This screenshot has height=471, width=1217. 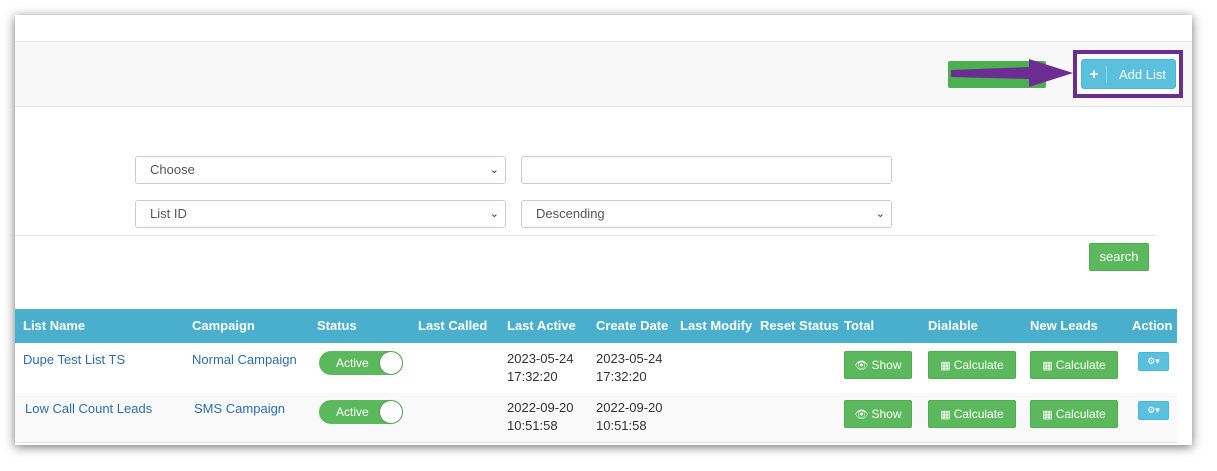 What do you see at coordinates (540, 407) in the screenshot?
I see `last-active-date: 2022-09-20` at bounding box center [540, 407].